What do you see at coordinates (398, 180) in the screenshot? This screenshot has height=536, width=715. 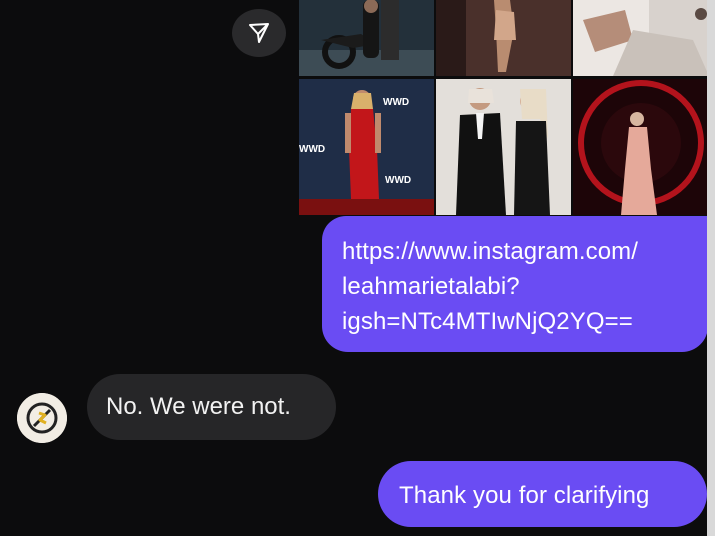 I see `wwd-logo-3: WWD` at bounding box center [398, 180].